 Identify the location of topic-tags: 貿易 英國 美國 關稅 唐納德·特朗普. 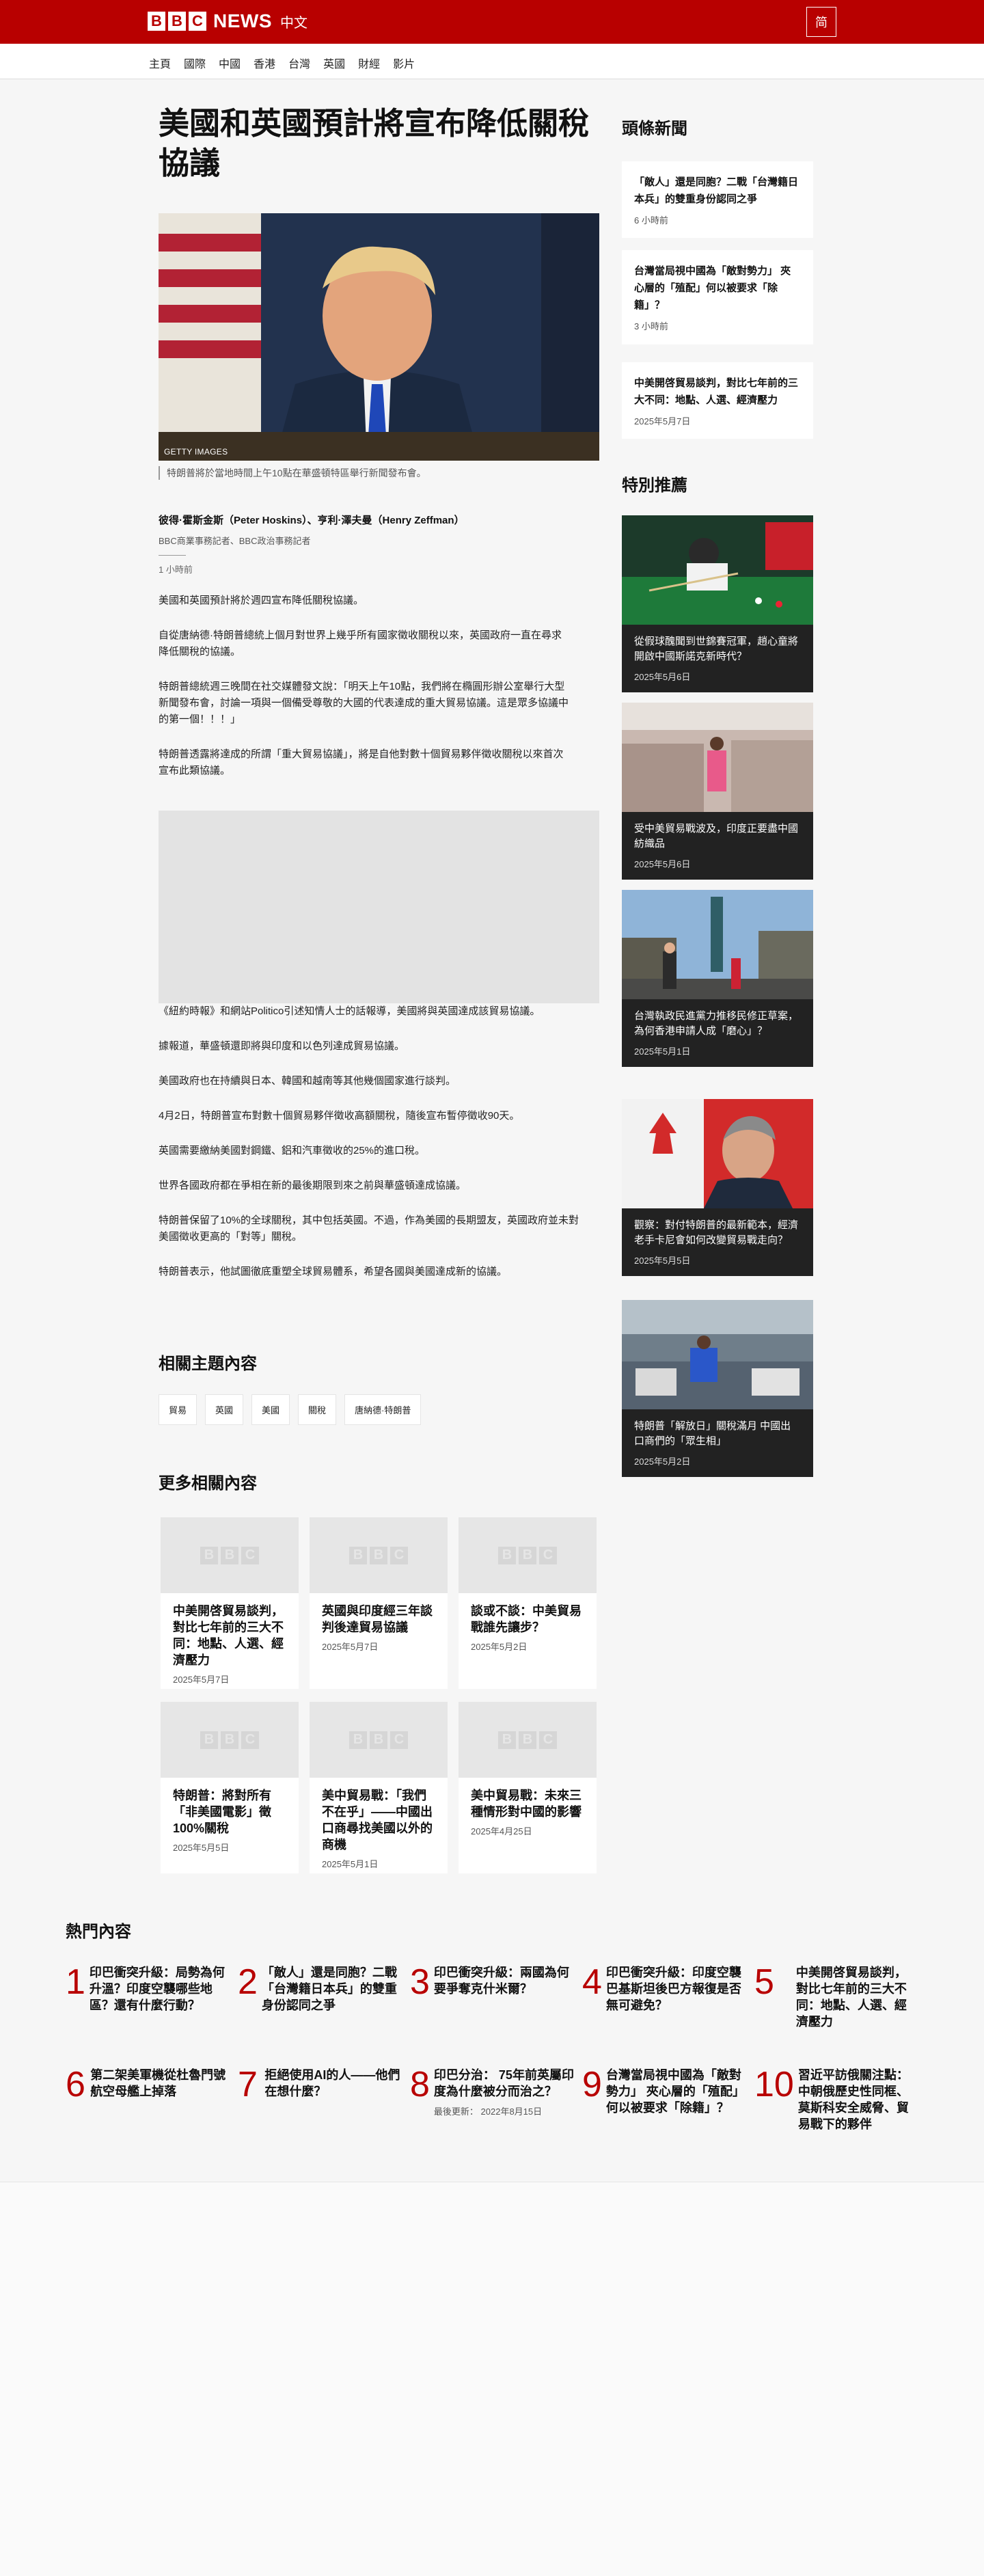
(294, 1410).